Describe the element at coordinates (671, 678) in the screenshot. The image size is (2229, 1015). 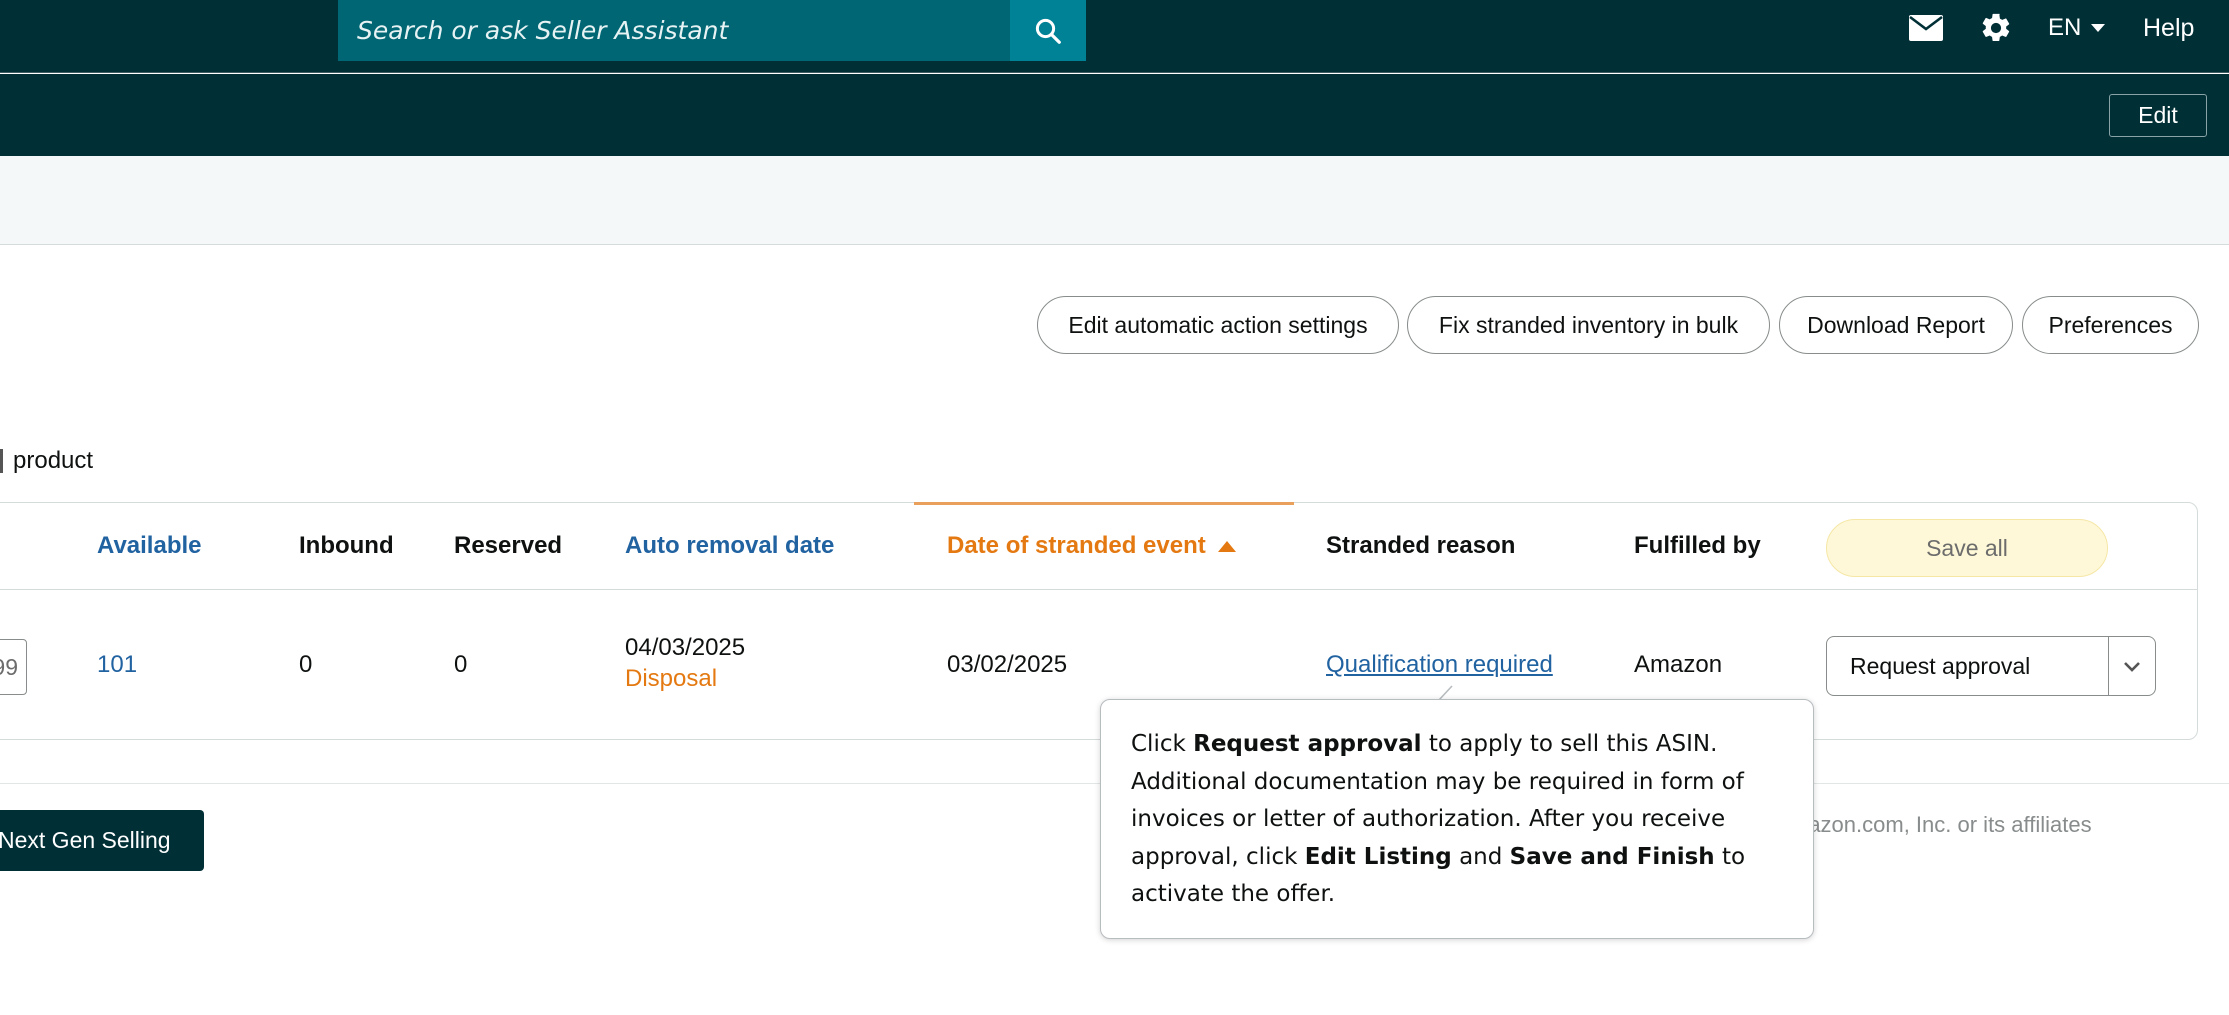
I see `auto-removal-action: Disposal` at that location.